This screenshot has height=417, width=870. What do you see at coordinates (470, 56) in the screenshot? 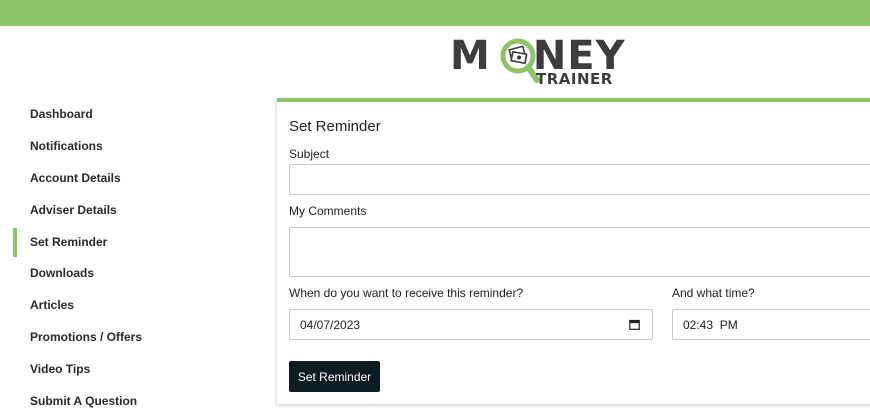
I see `logo-letter-m: M` at bounding box center [470, 56].